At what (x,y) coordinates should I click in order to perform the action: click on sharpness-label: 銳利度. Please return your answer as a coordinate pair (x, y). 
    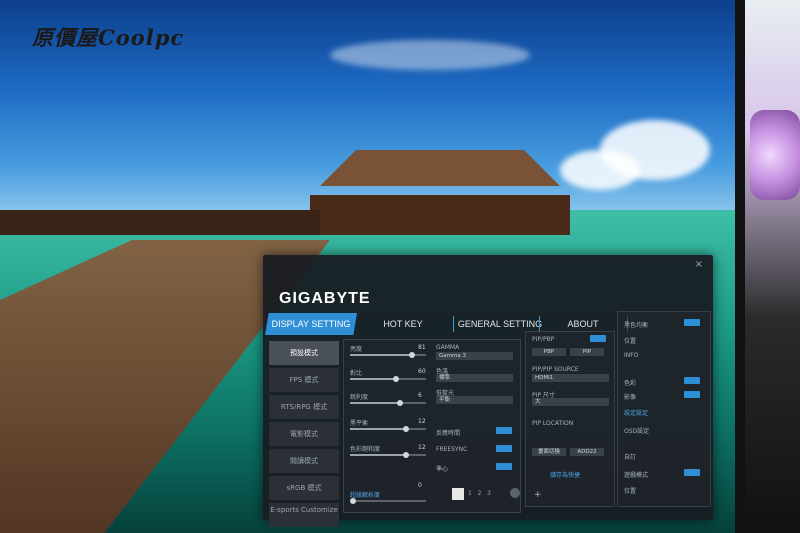
    Looking at the image, I should click on (359, 397).